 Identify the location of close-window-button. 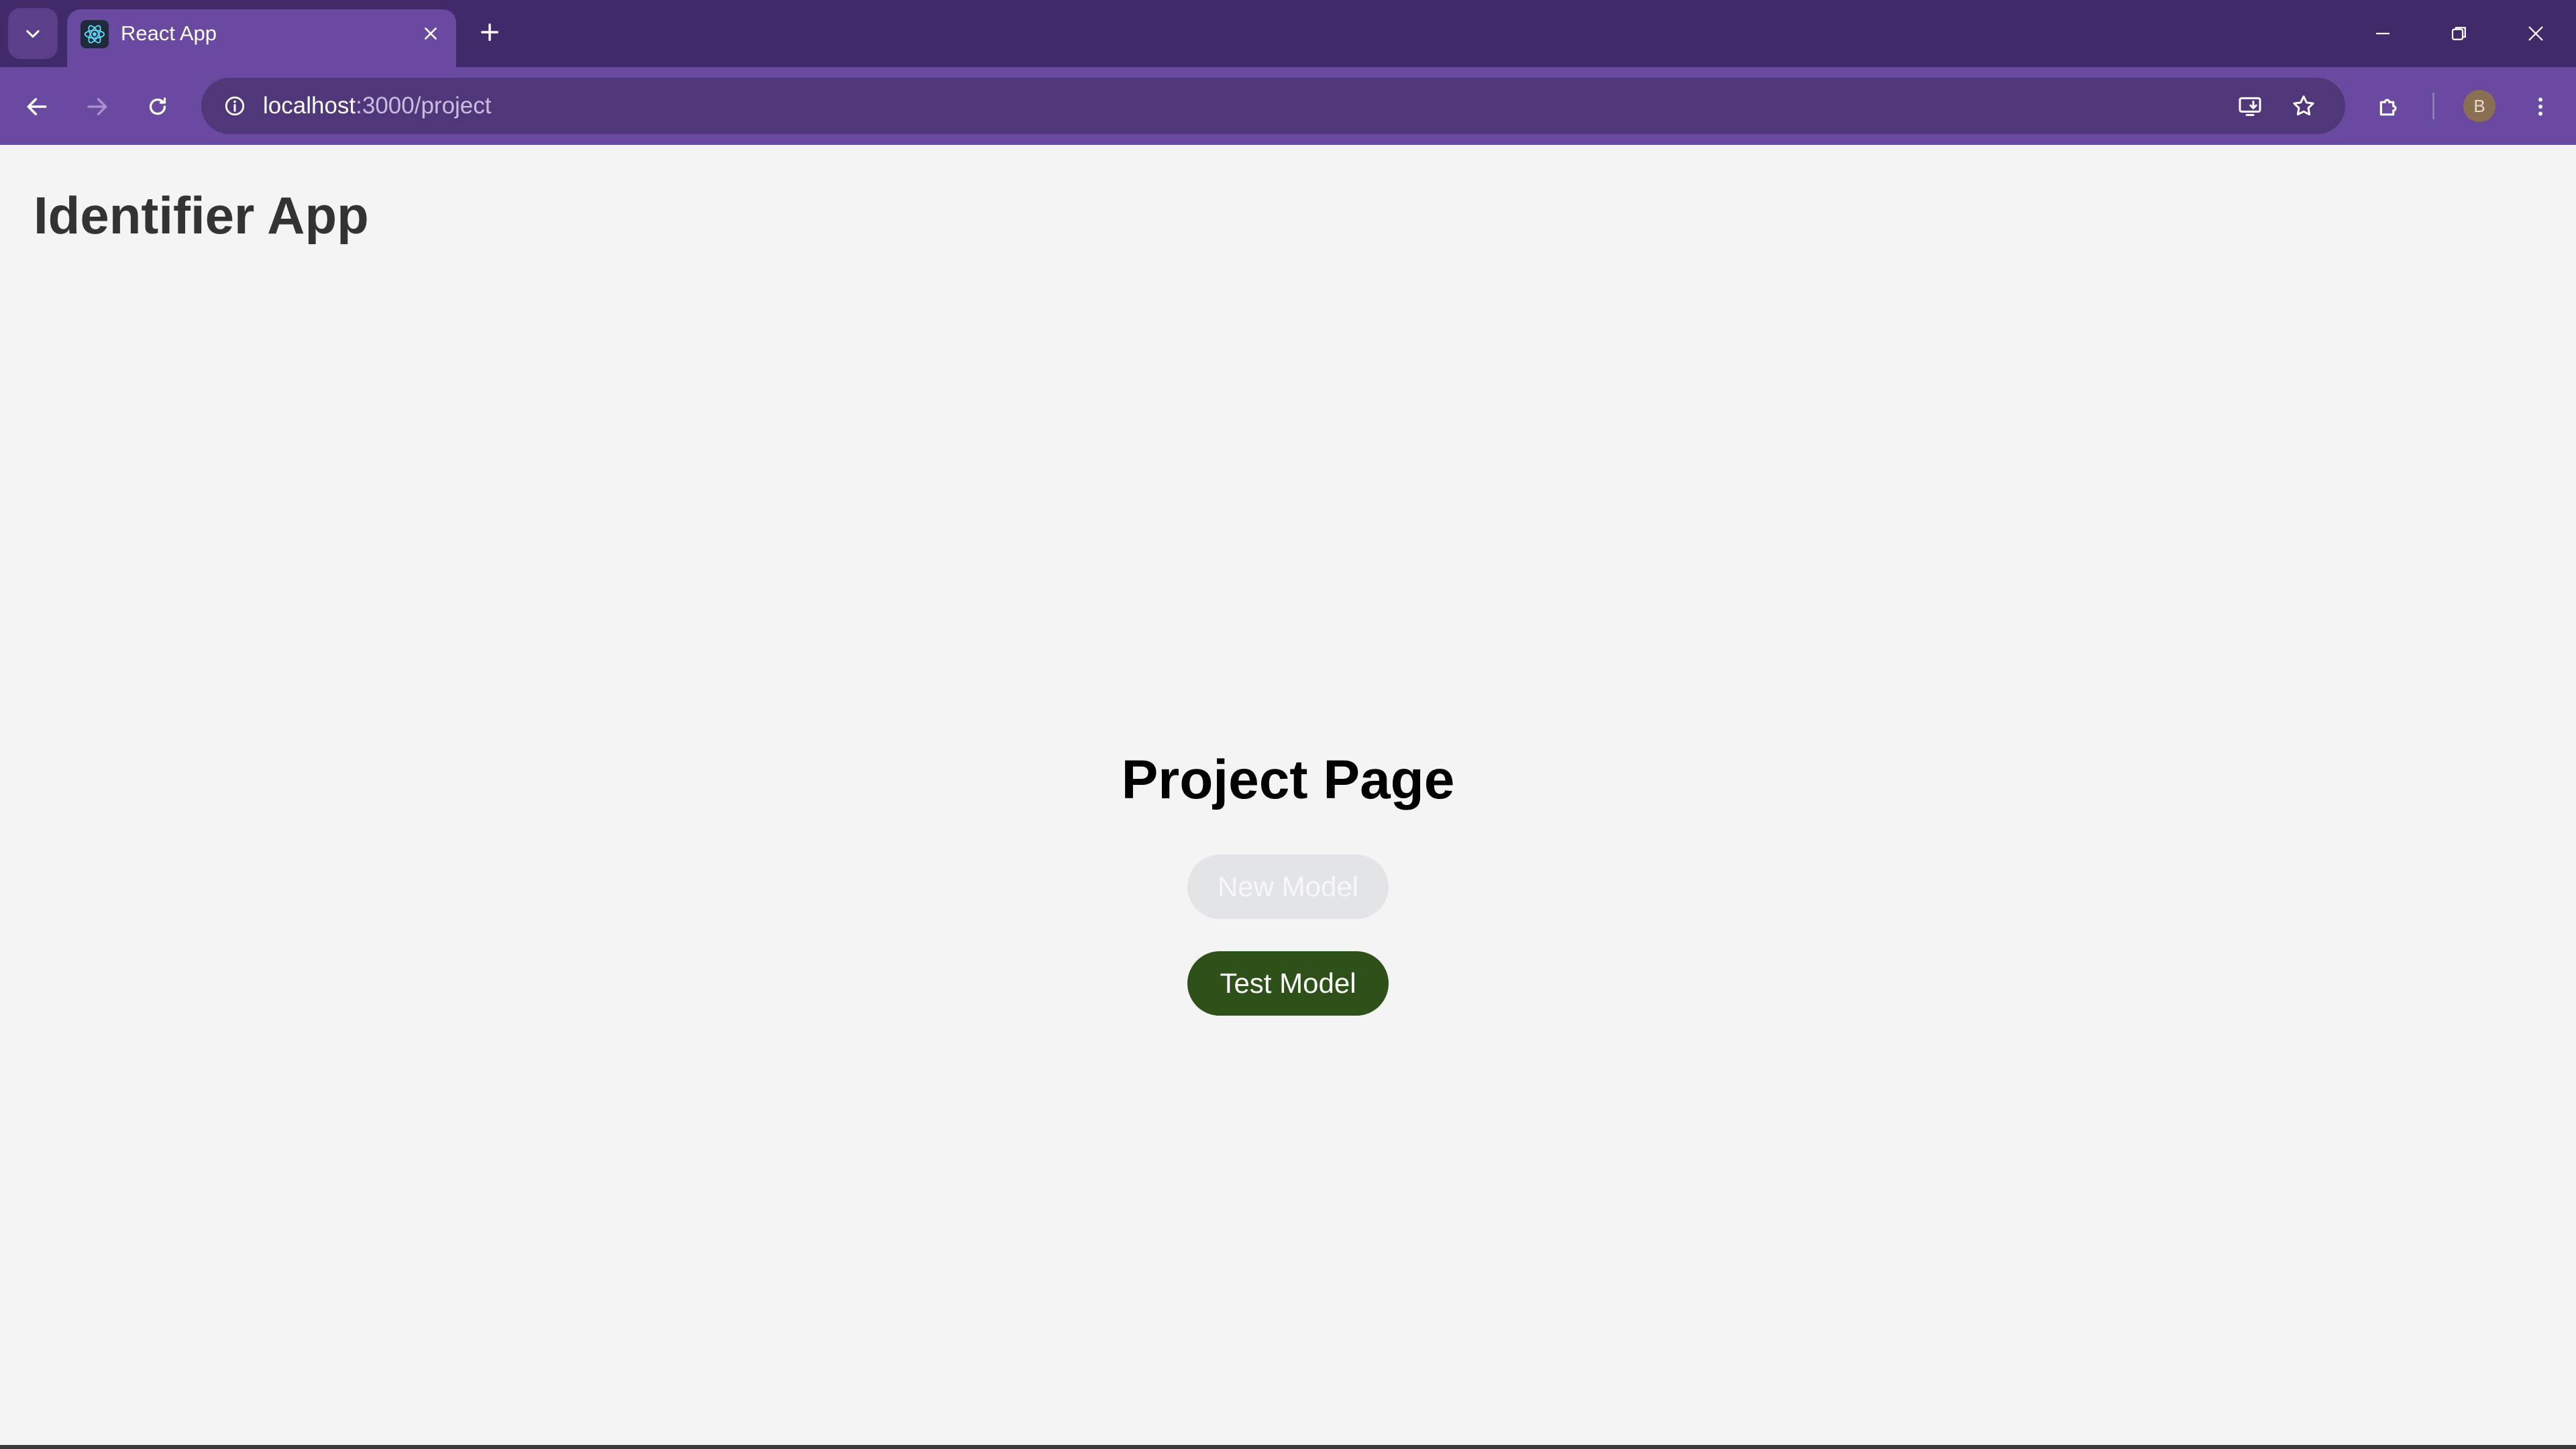
(2536, 33).